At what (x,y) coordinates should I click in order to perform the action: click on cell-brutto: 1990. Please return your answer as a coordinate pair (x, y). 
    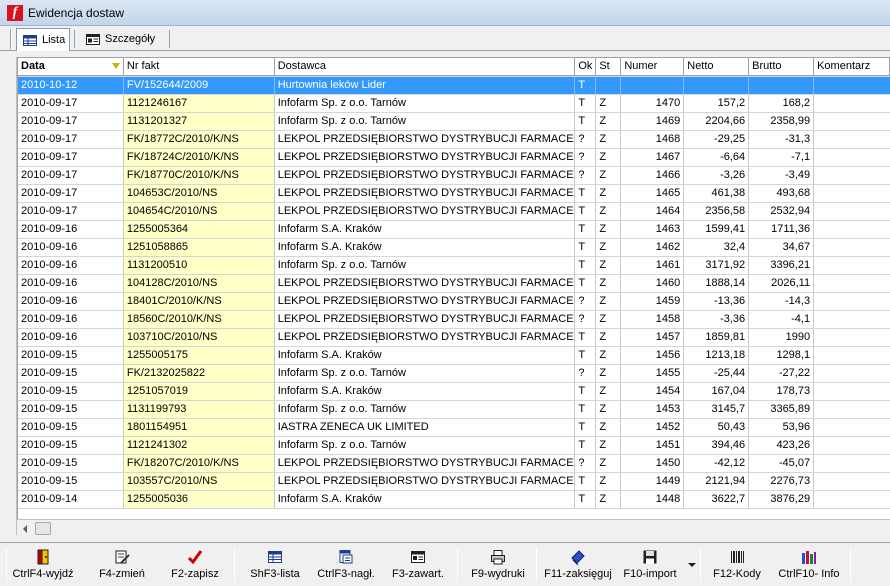
    Looking at the image, I should click on (782, 337).